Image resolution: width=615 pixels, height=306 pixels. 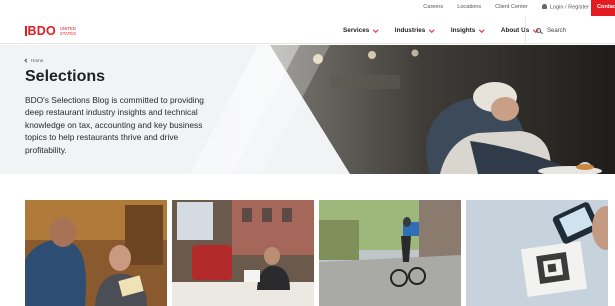 I want to click on logo-subtitle: UNITED STATES, so click(x=67, y=31).